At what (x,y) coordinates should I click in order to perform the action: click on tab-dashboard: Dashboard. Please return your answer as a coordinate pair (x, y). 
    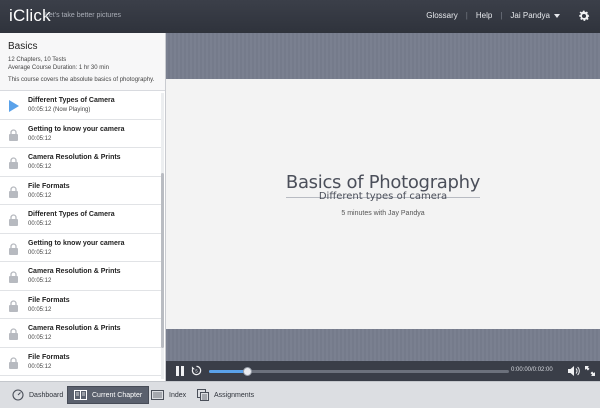
    Looking at the image, I should click on (37, 395).